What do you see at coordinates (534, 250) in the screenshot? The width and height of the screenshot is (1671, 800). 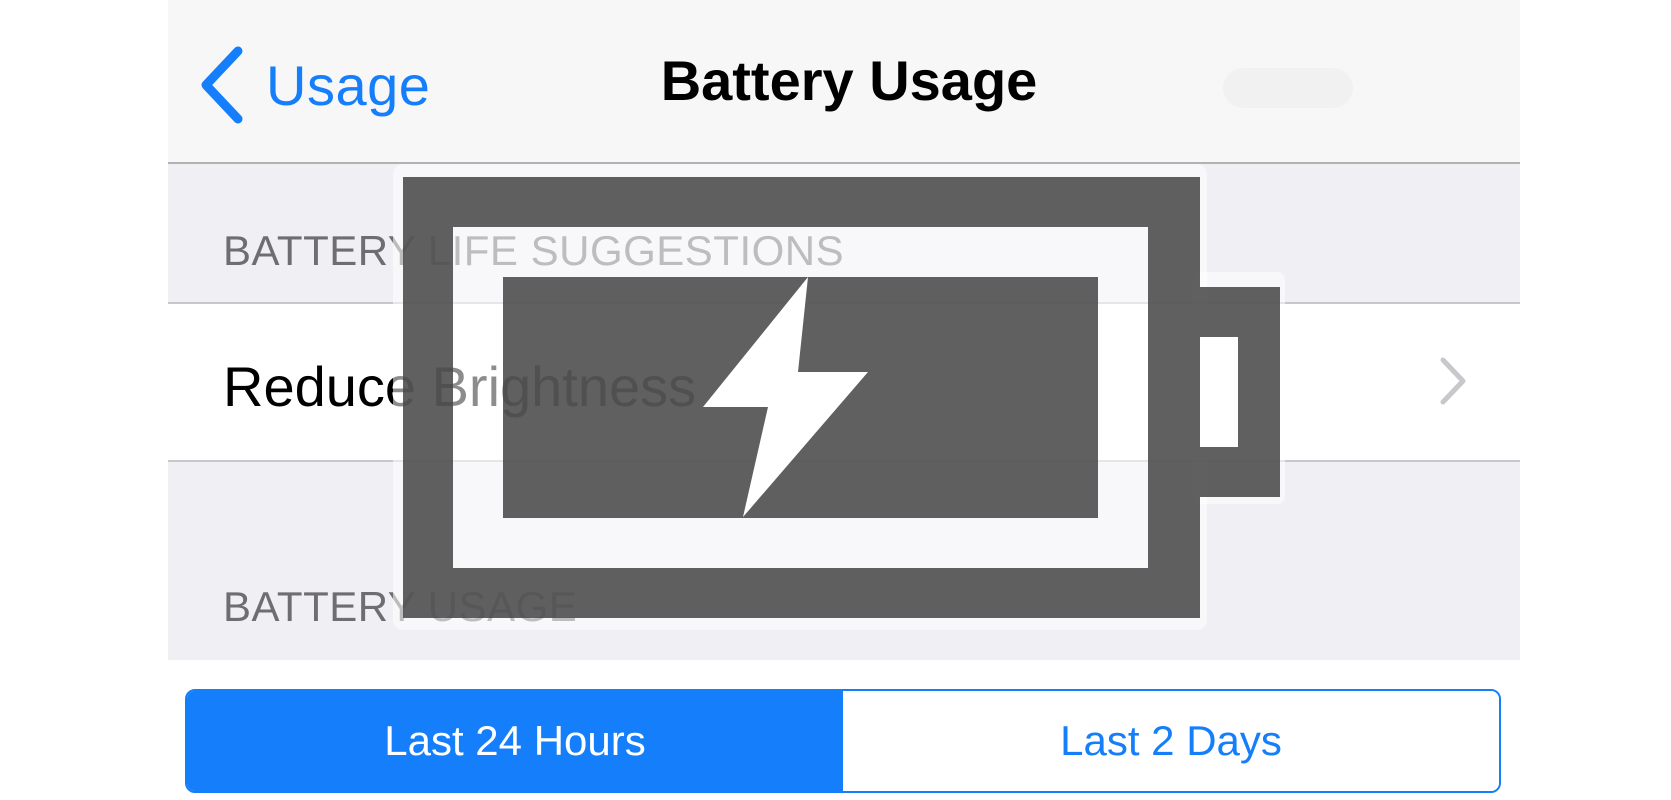 I see `section-header-suggestions: BATTERY LIFE SUGGESTIONS` at bounding box center [534, 250].